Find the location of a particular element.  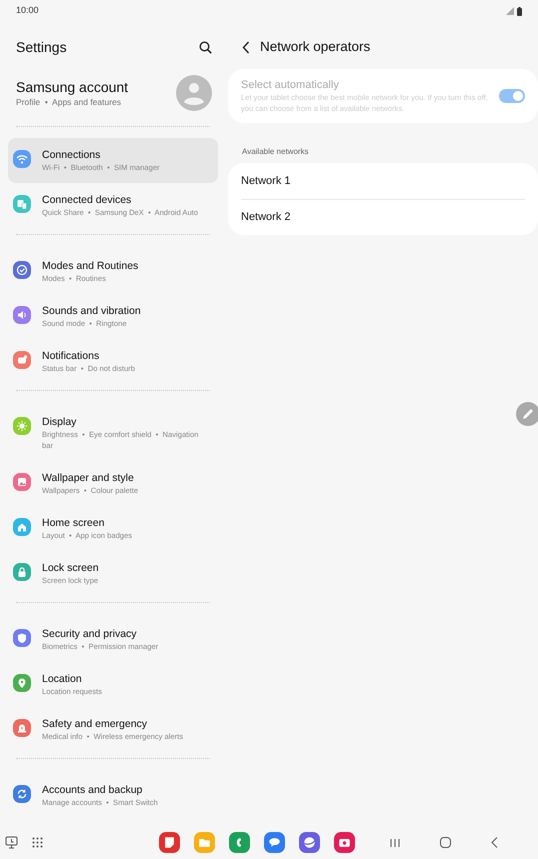

recent-apps-icon is located at coordinates (11, 842).